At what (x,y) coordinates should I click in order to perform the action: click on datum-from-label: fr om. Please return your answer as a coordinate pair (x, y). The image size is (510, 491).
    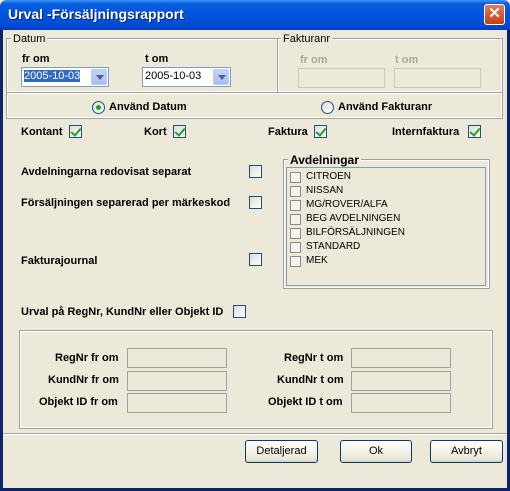
    Looking at the image, I should click on (36, 59).